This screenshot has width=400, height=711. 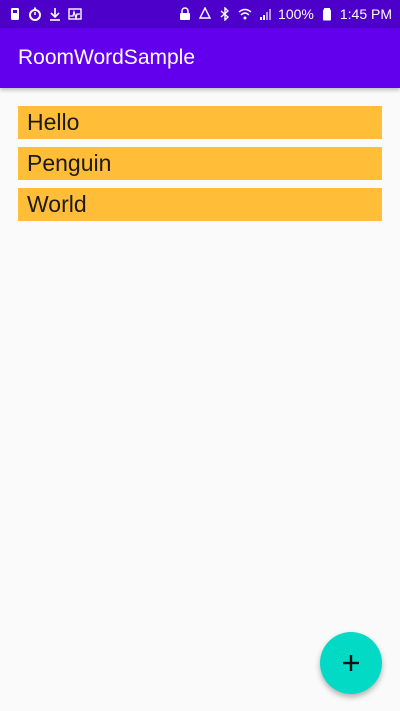 What do you see at coordinates (35, 14) in the screenshot?
I see `timer-icon` at bounding box center [35, 14].